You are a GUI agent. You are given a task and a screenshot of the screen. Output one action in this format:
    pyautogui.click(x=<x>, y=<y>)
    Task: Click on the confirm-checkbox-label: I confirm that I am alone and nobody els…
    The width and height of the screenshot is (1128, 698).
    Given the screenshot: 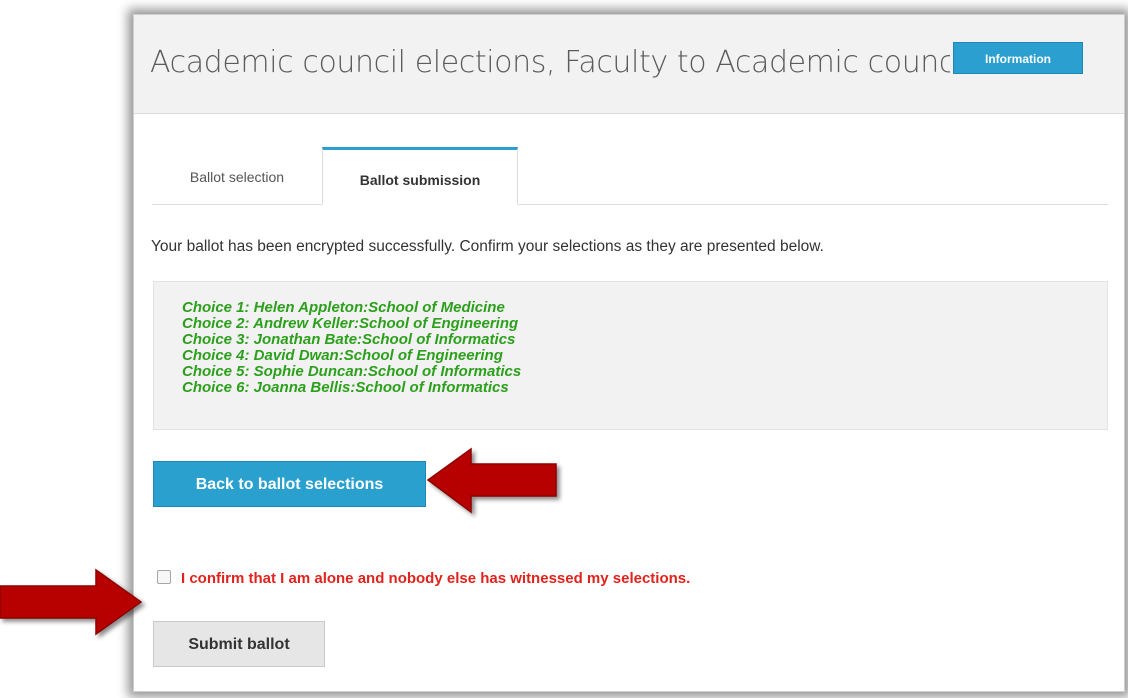 What is the action you would take?
    pyautogui.click(x=436, y=578)
    